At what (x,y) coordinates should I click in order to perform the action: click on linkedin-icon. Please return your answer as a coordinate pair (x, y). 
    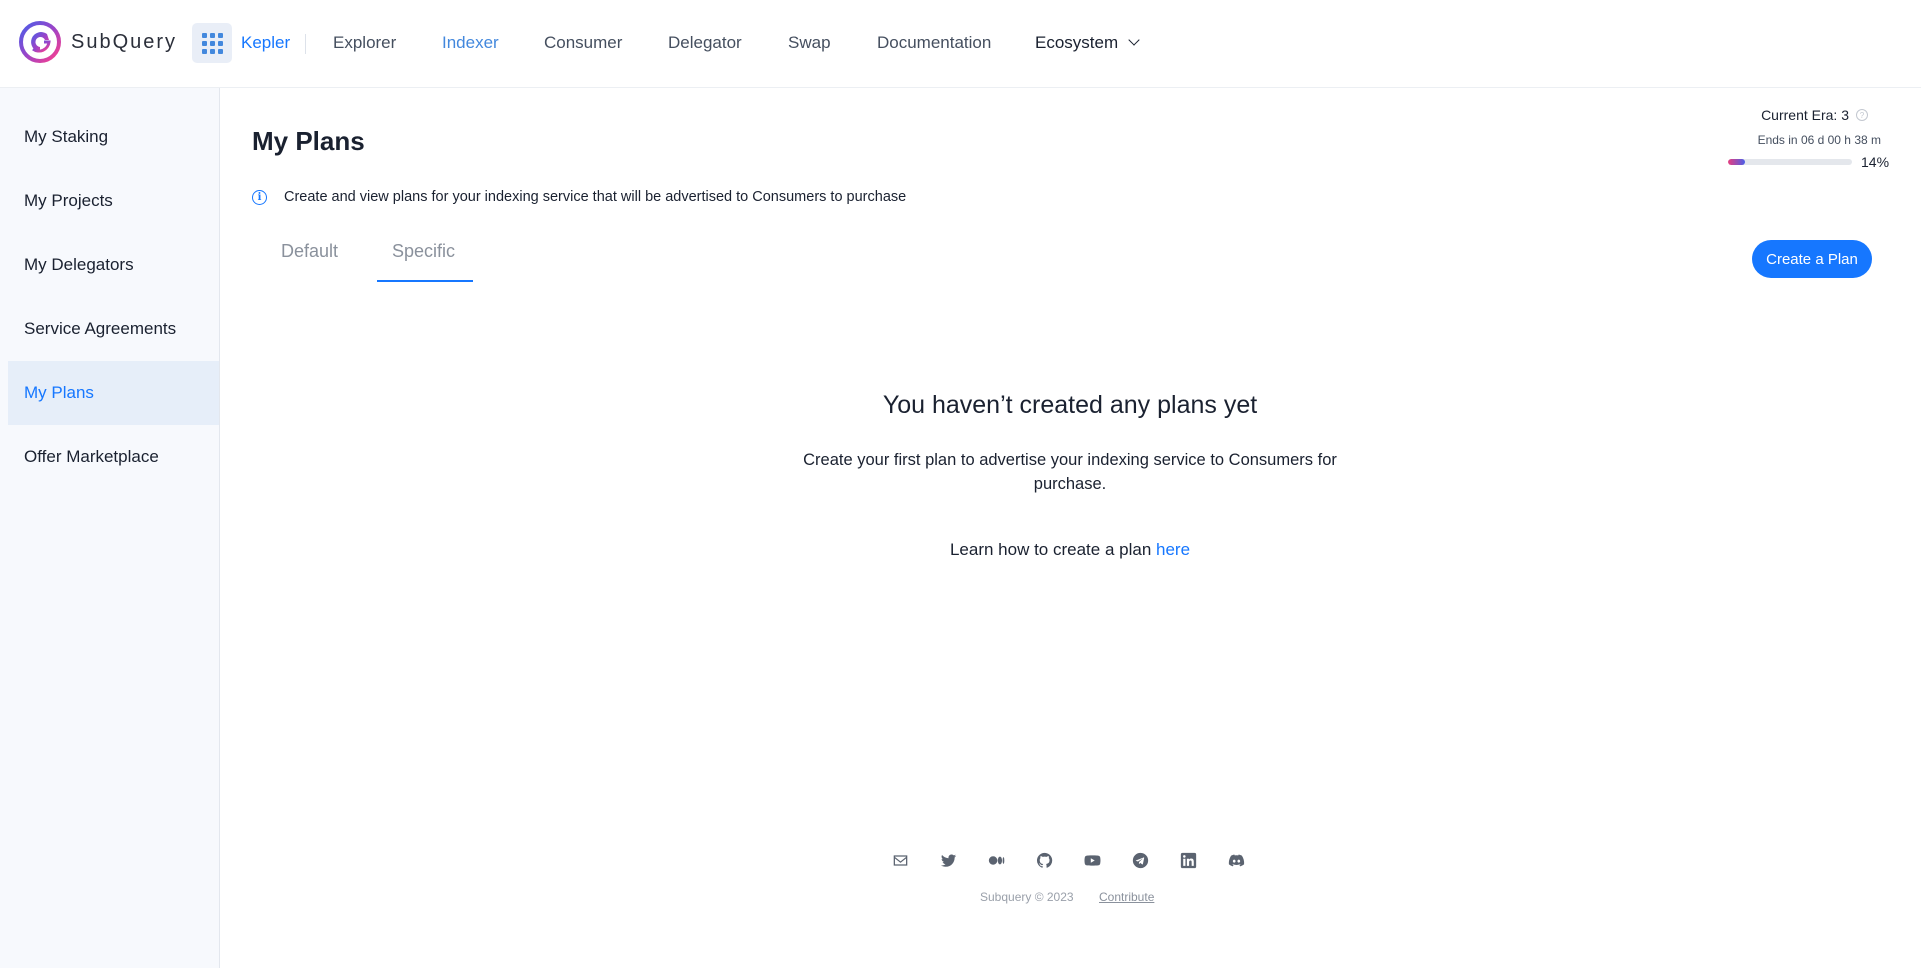
    Looking at the image, I should click on (1188, 860).